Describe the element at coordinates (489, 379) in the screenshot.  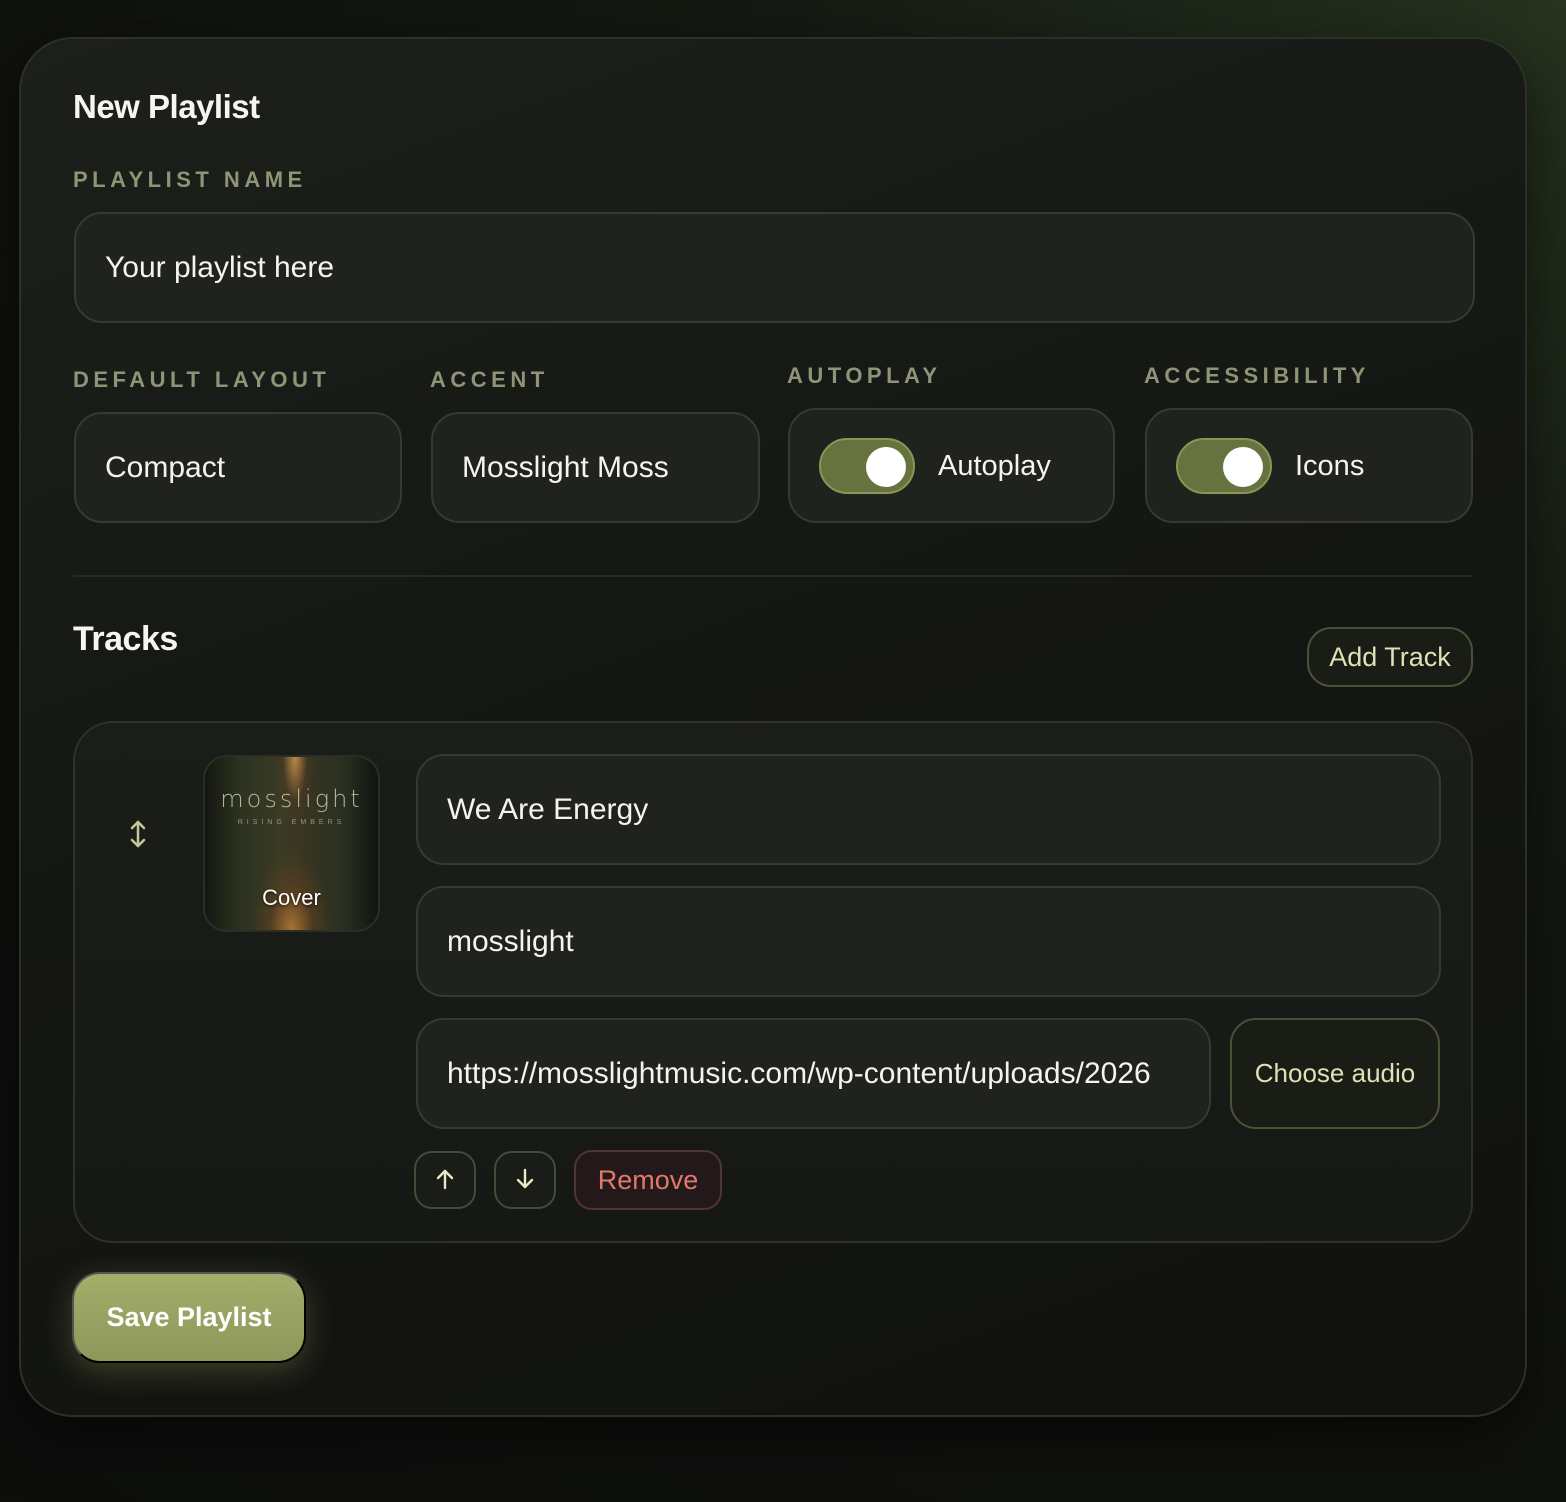
I see `accent-label: ACCENT` at that location.